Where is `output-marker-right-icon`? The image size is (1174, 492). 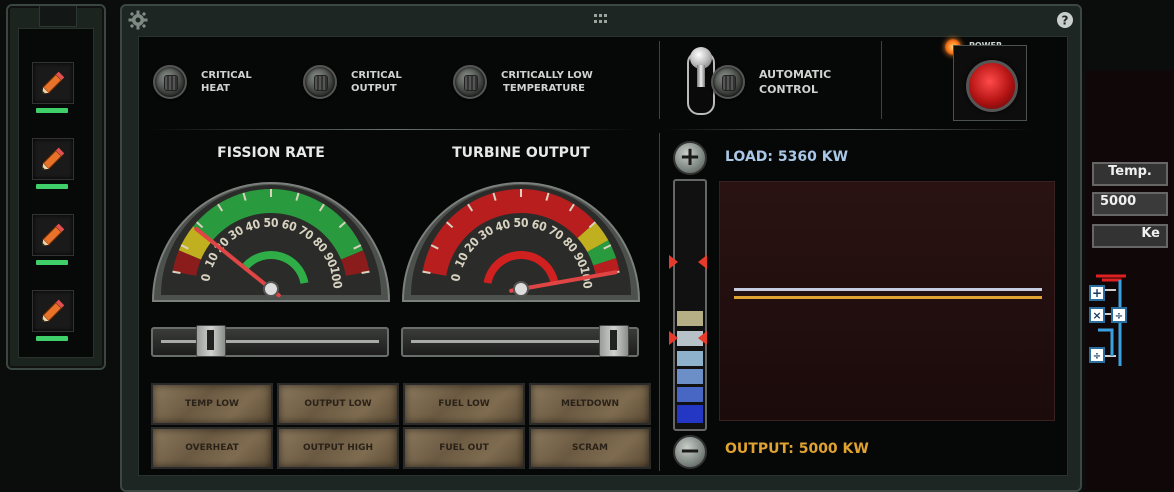
output-marker-right-icon is located at coordinates (702, 338).